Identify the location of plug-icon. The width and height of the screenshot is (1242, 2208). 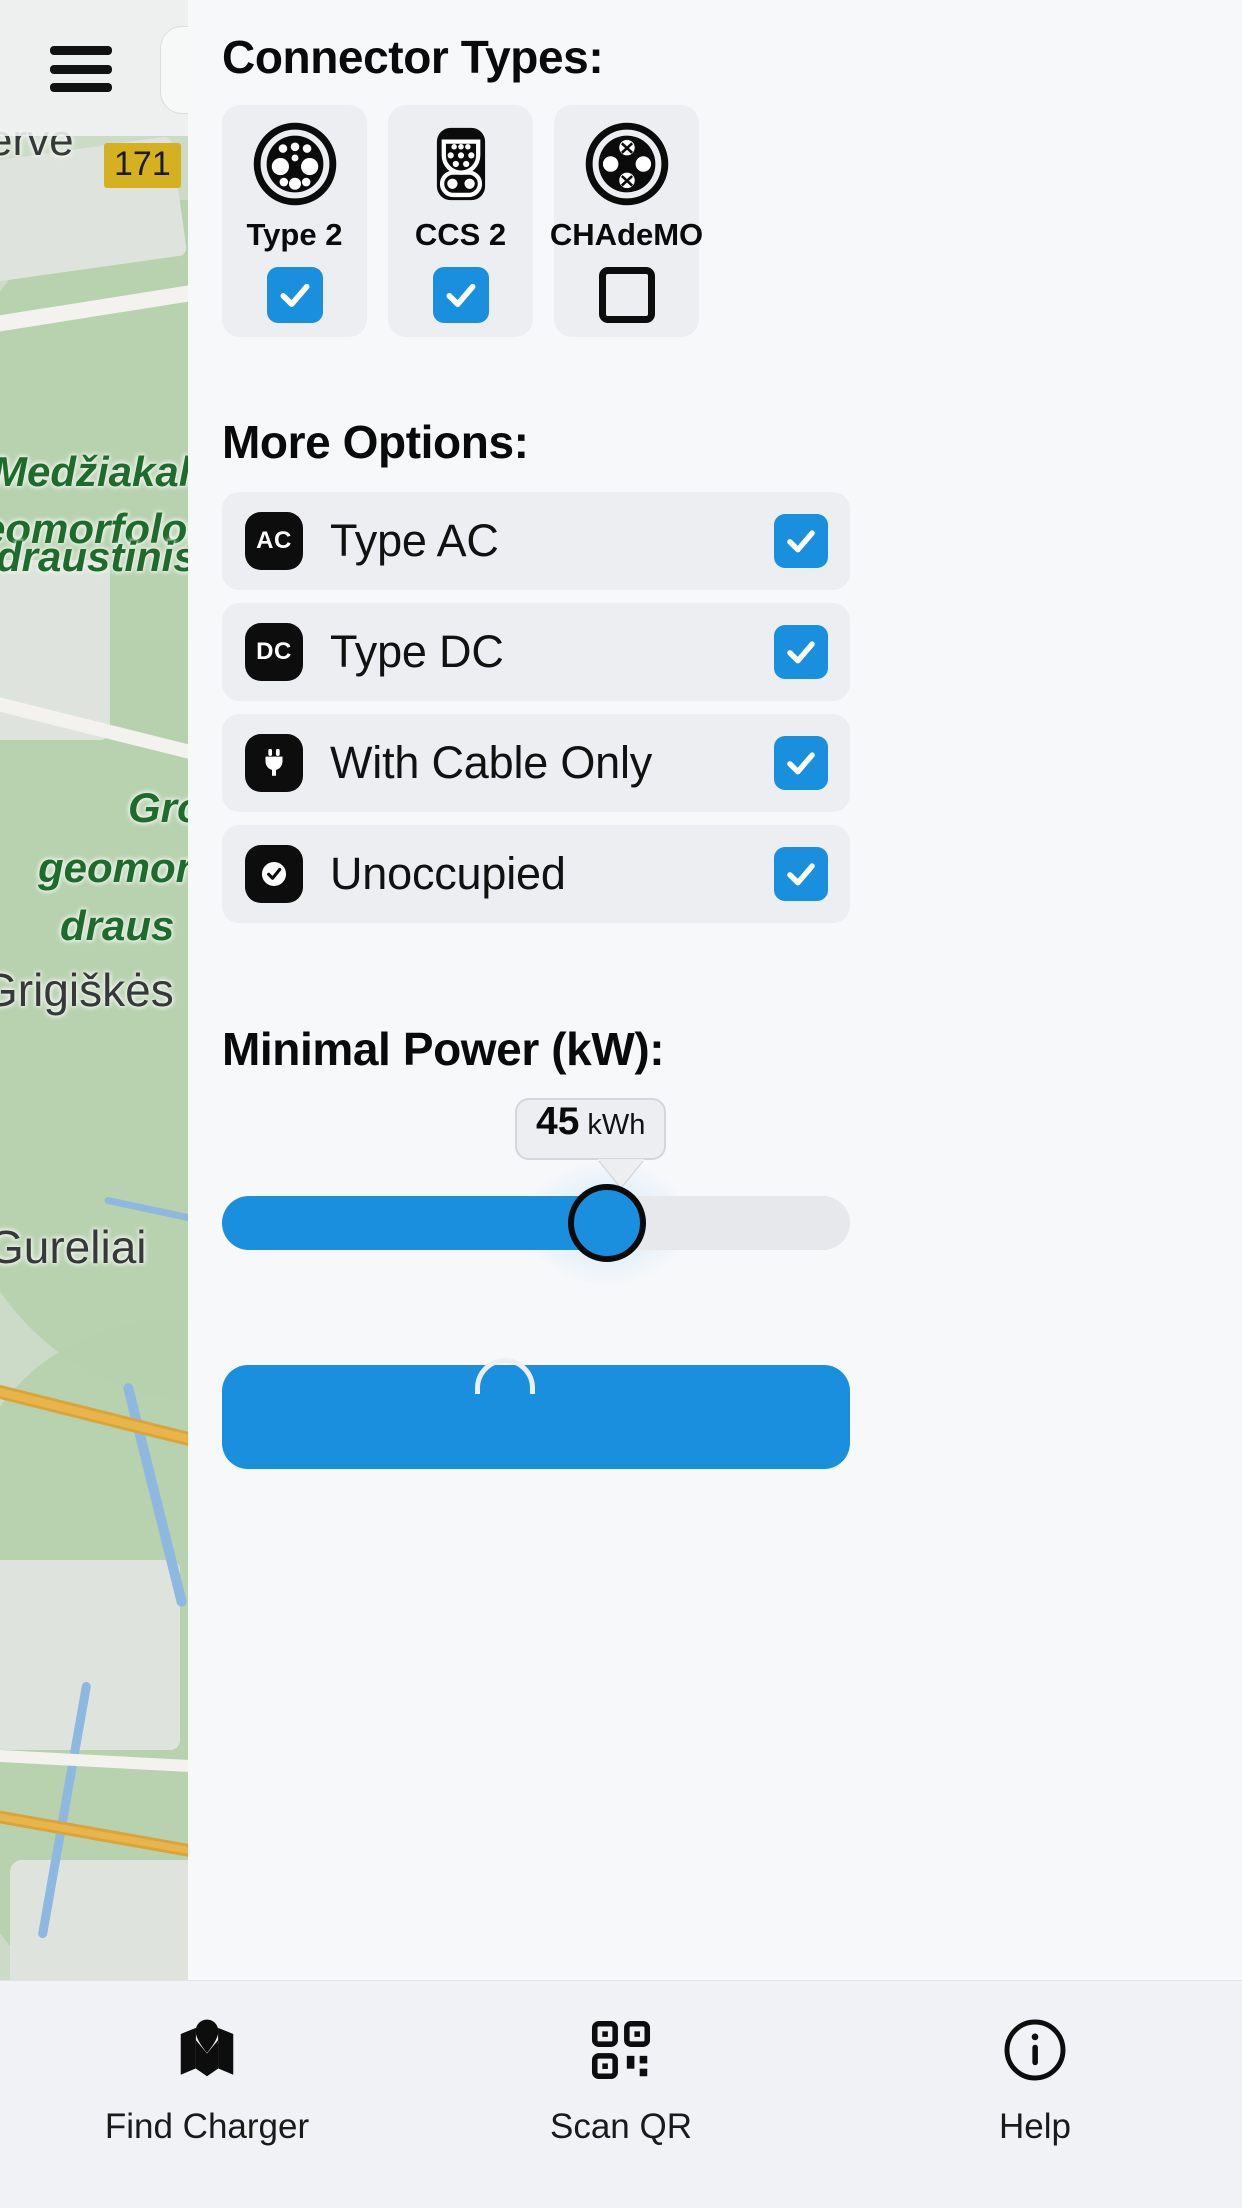
(274, 762).